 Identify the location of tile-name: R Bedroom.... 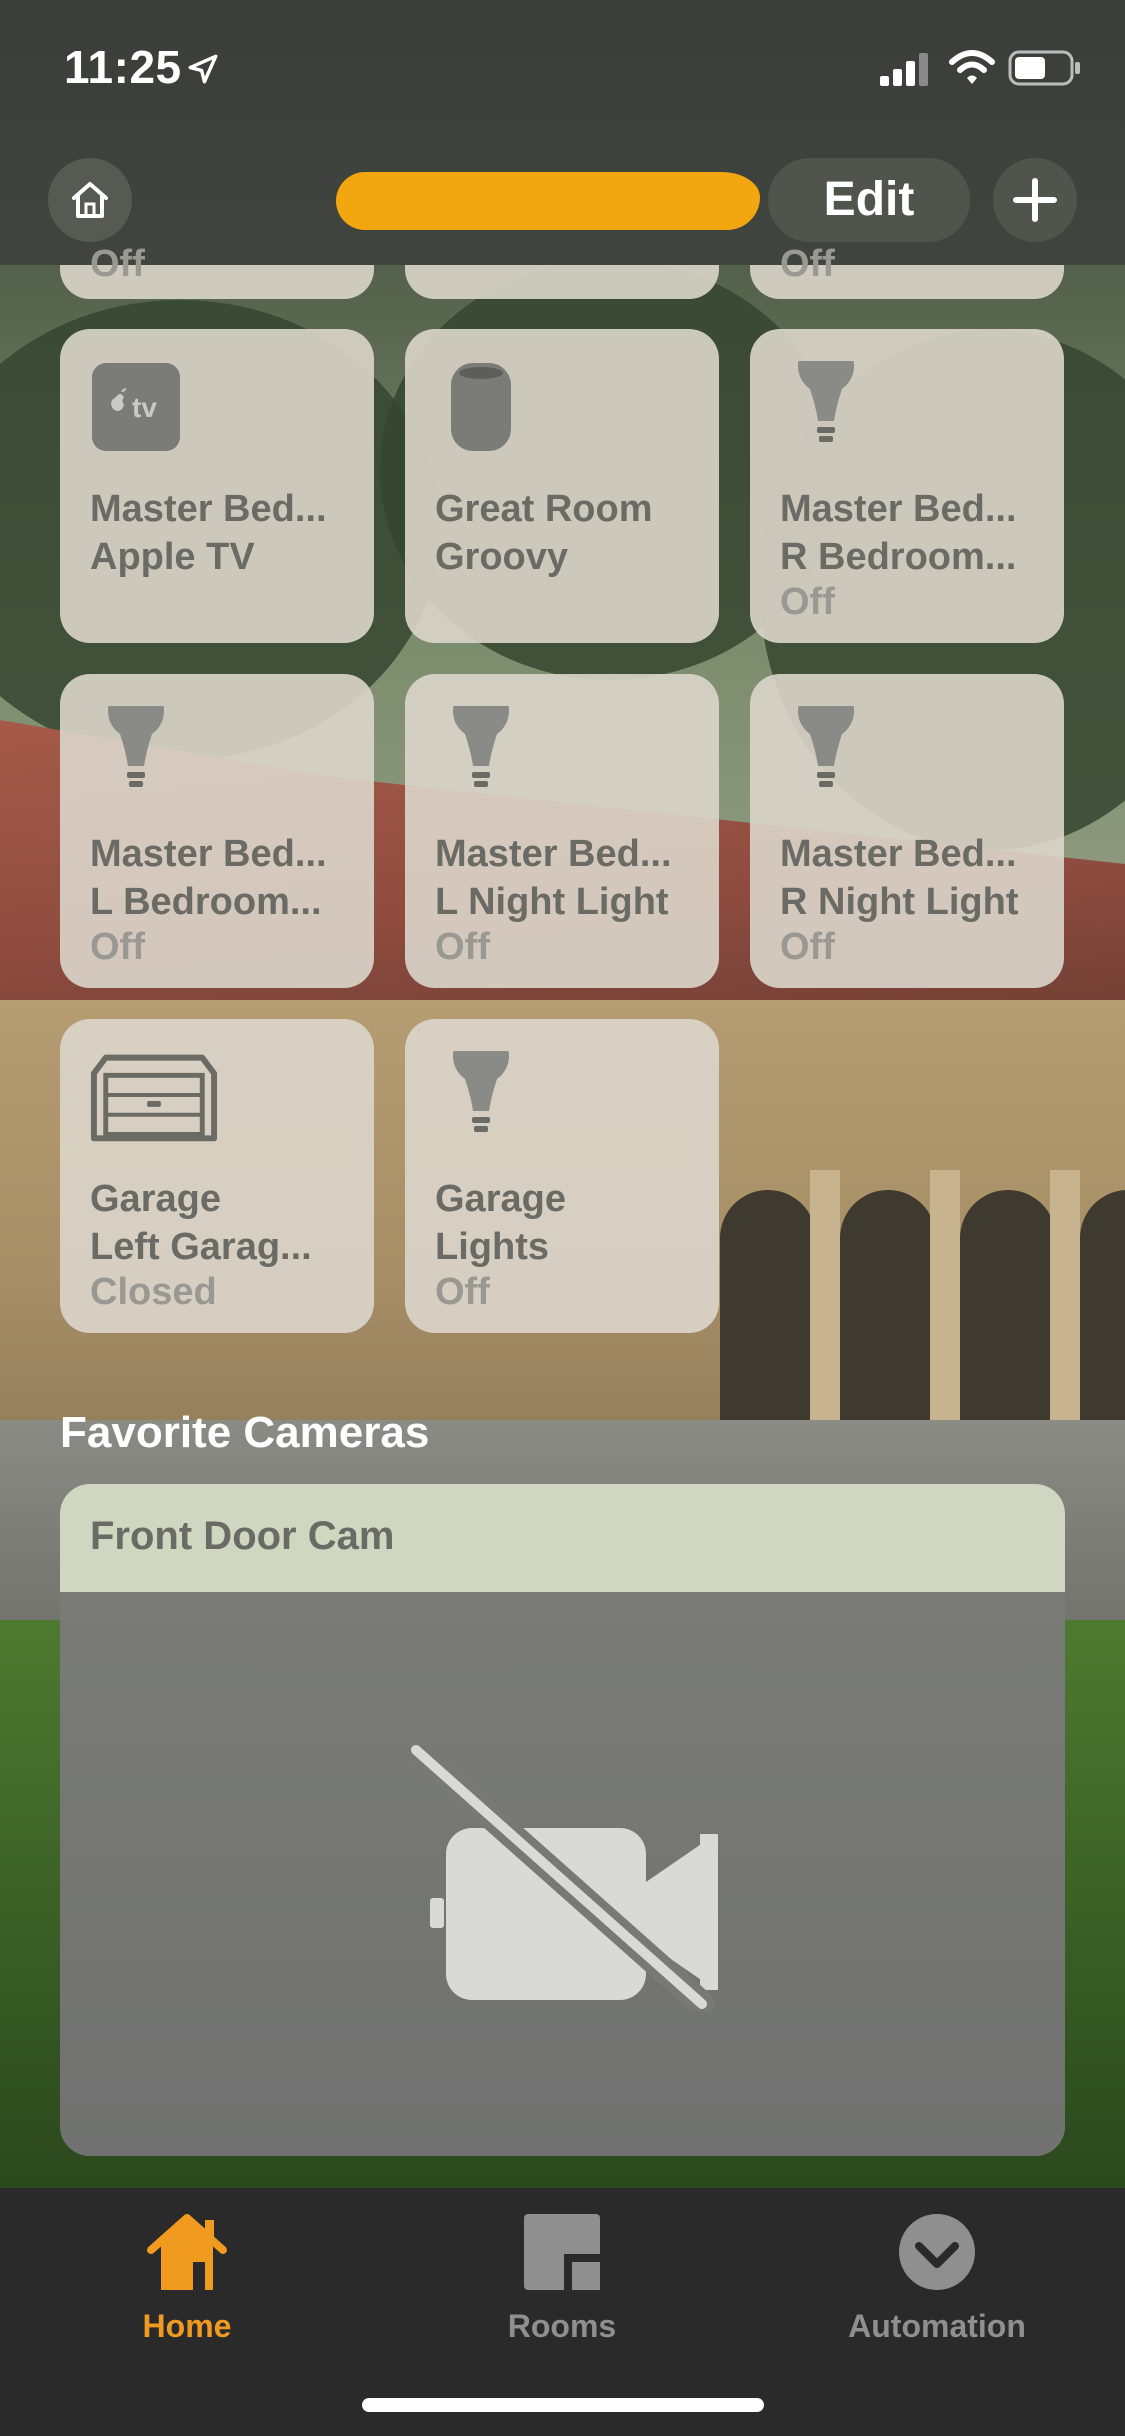
(898, 557).